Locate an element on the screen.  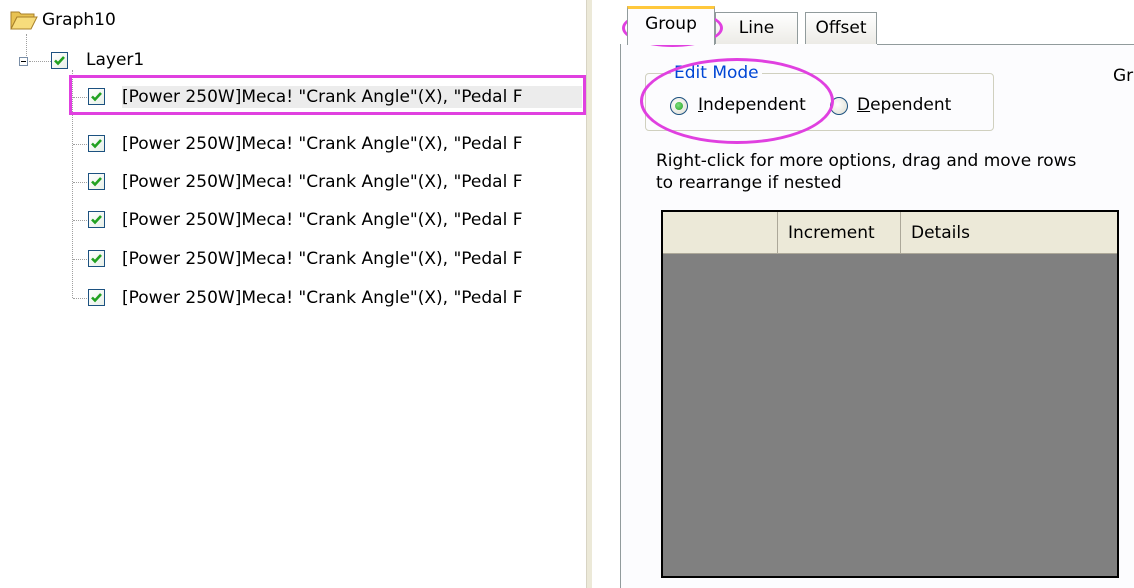
folder-open-icon is located at coordinates (24, 20).